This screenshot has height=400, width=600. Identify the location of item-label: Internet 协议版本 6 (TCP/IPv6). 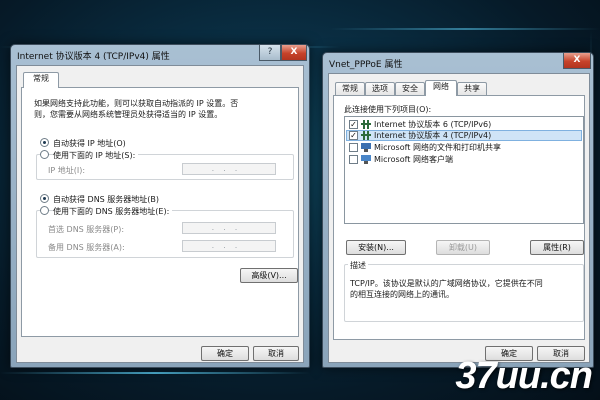
(433, 124).